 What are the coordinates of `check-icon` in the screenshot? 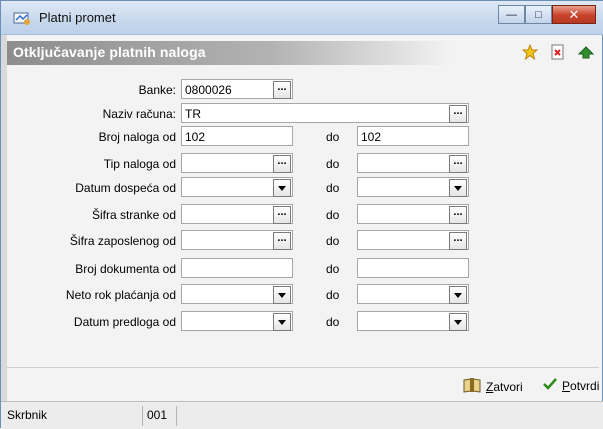 It's located at (550, 385).